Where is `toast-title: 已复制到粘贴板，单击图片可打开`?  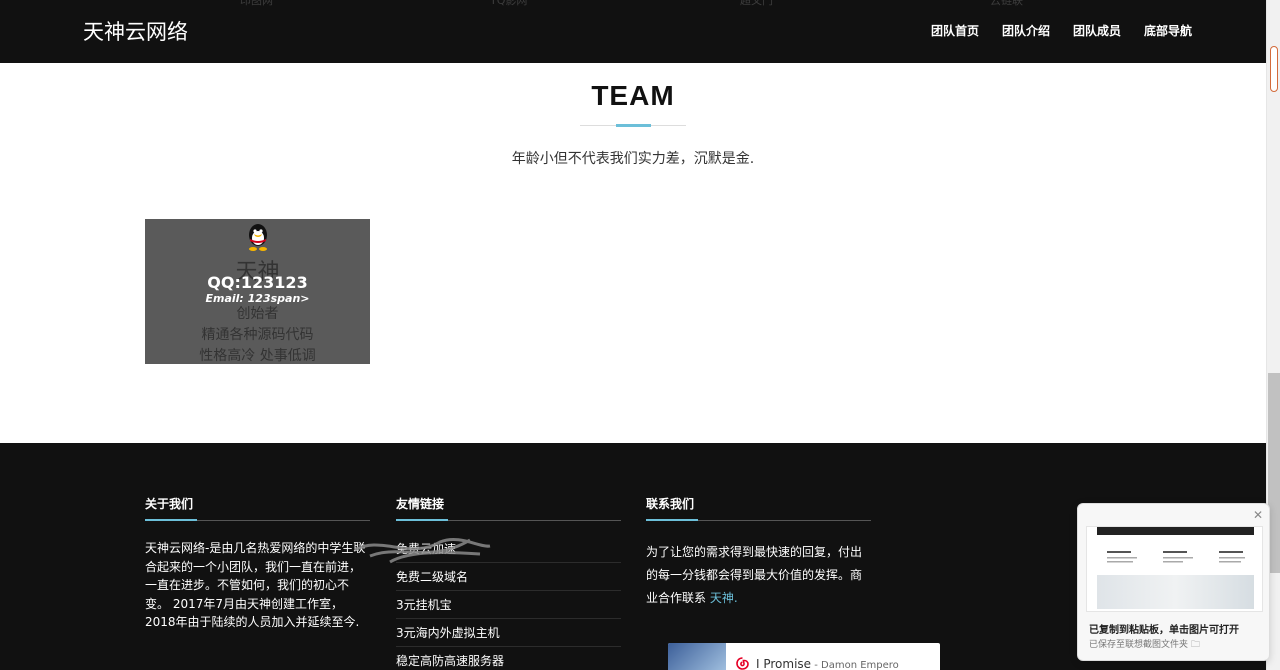
toast-title: 已复制到粘贴板，单击图片可打开 is located at coordinates (1164, 630).